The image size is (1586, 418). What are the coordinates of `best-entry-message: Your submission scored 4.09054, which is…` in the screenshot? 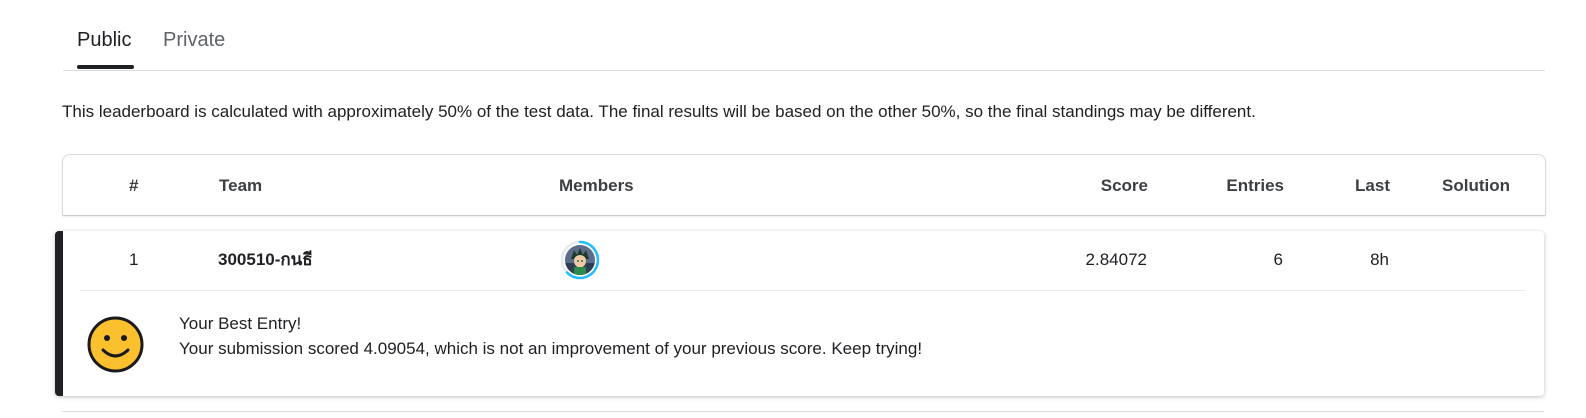 It's located at (551, 348).